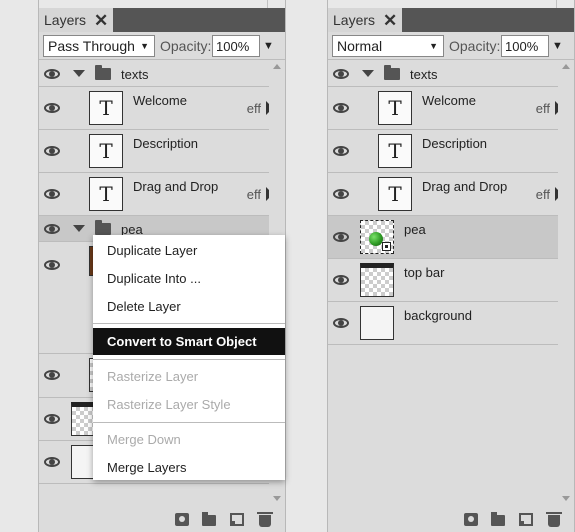 The height and width of the screenshot is (532, 575). Describe the element at coordinates (189, 404) in the screenshot. I see `menu-item-rasterize-layer-style: Rasterize Layer Style` at that location.